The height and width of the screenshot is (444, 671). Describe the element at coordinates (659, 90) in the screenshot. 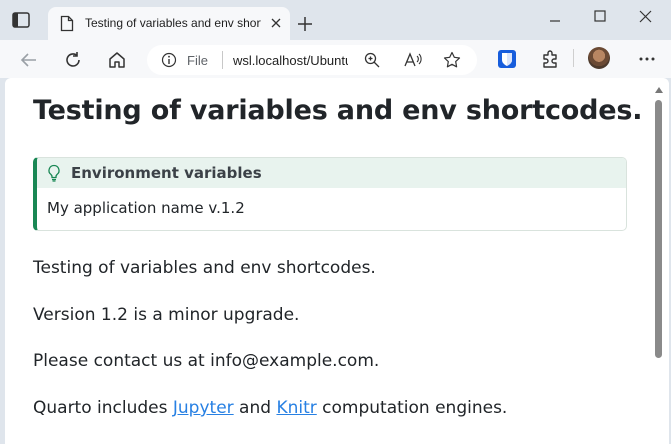

I see `scroll-up-arrow-icon` at that location.